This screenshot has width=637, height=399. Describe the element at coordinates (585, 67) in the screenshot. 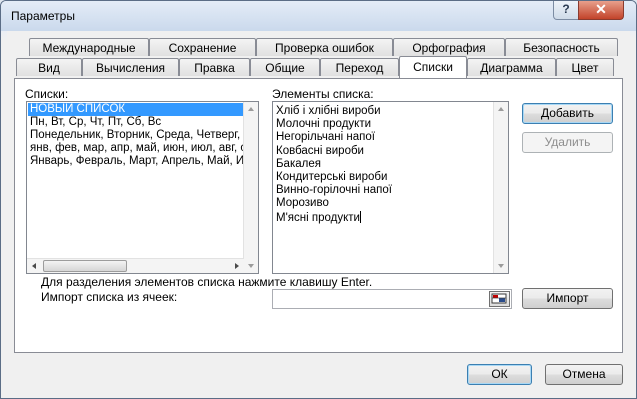

I see `tab-color: Цвет` at that location.